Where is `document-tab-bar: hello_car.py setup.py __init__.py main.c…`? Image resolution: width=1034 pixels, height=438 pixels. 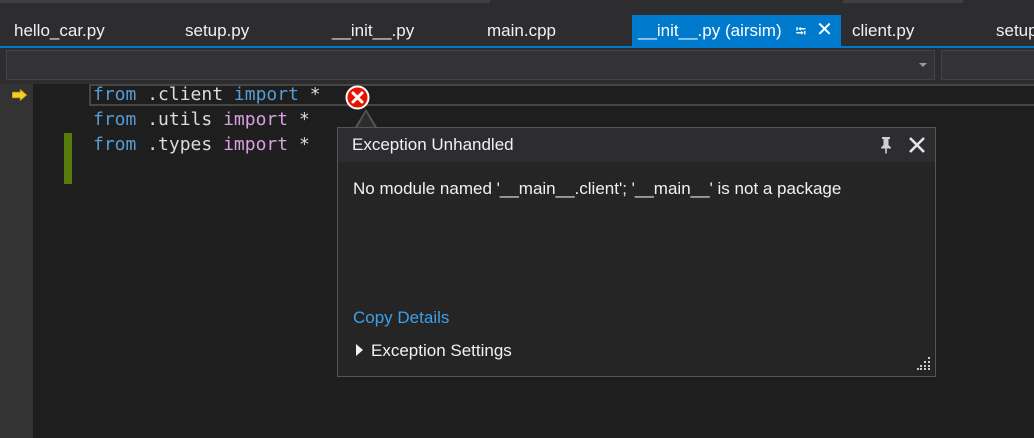
document-tab-bar: hello_car.py setup.py __init__.py main.c… is located at coordinates (517, 24).